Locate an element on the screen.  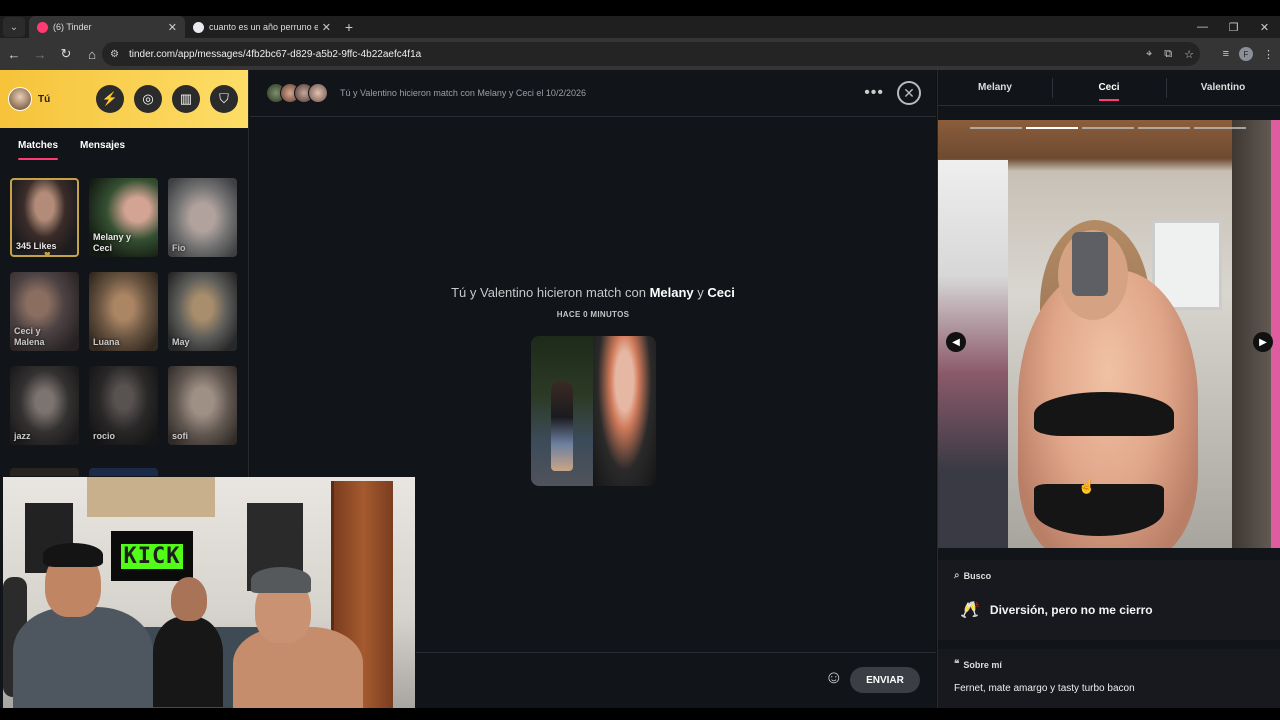
sidebar-header-icons: ⚡ ◎ ▥ ⛉ is located at coordinates (167, 99).